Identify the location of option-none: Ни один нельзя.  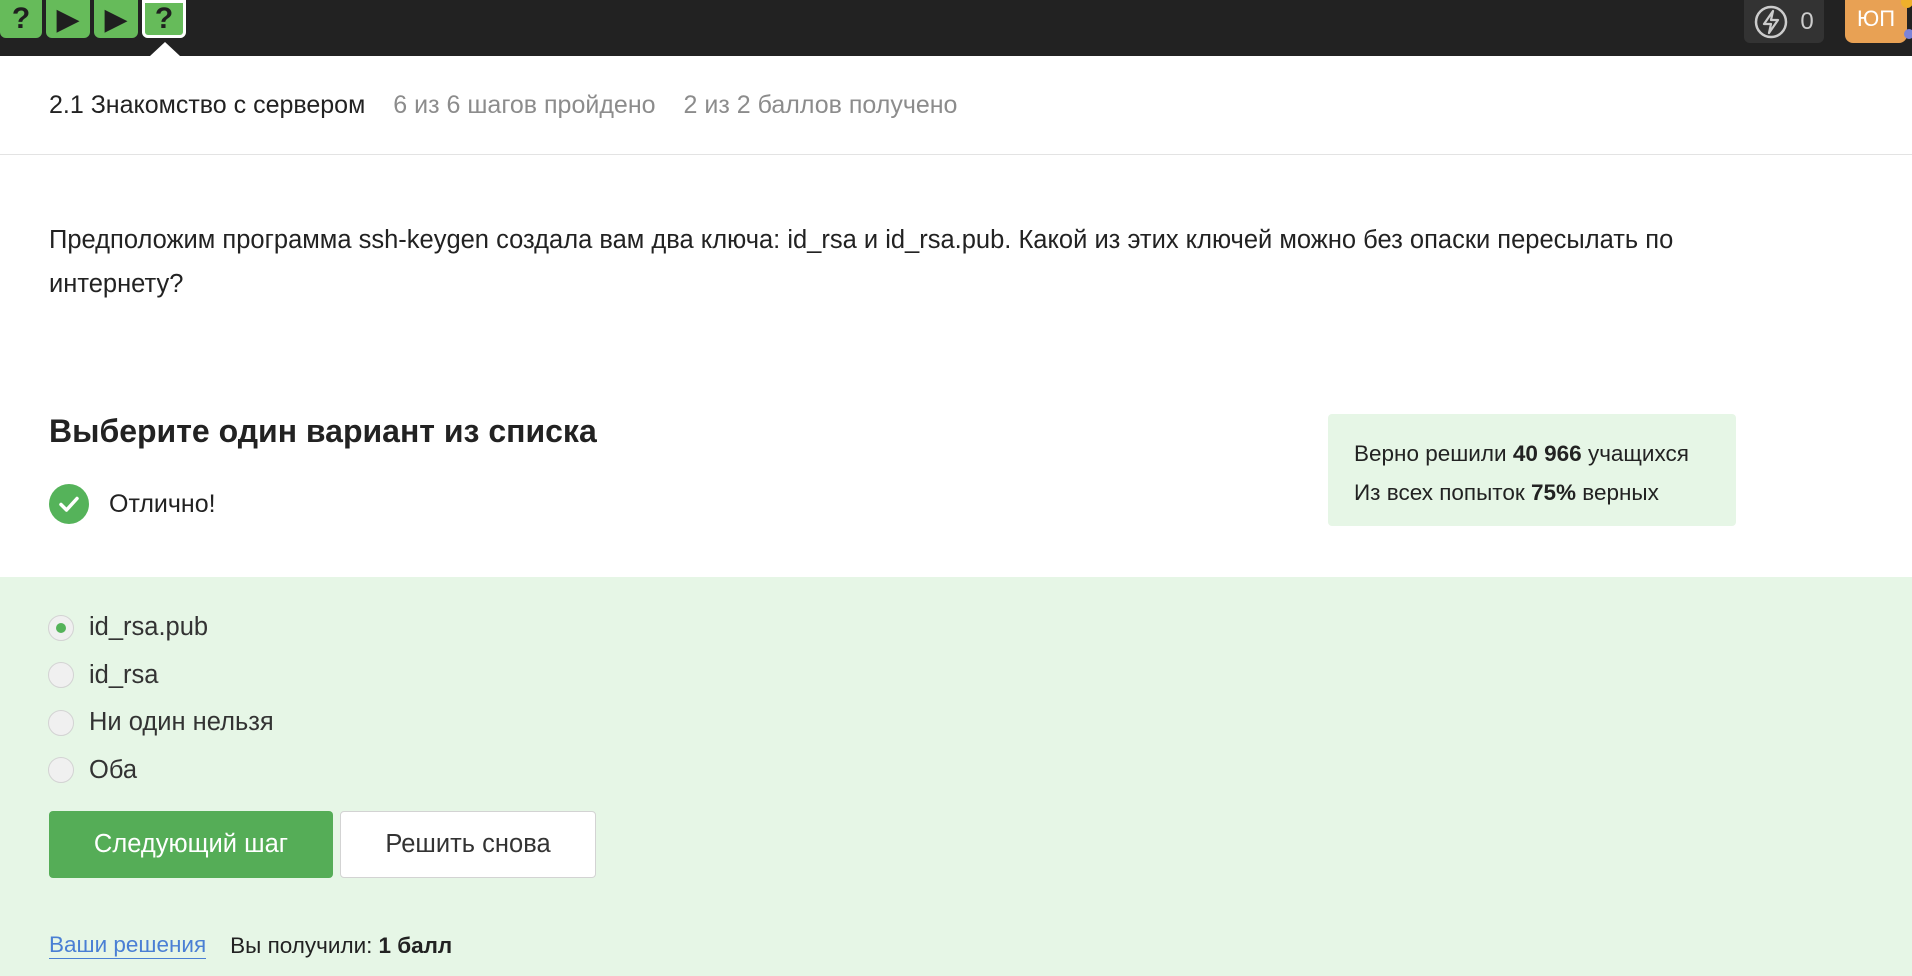
(161, 723).